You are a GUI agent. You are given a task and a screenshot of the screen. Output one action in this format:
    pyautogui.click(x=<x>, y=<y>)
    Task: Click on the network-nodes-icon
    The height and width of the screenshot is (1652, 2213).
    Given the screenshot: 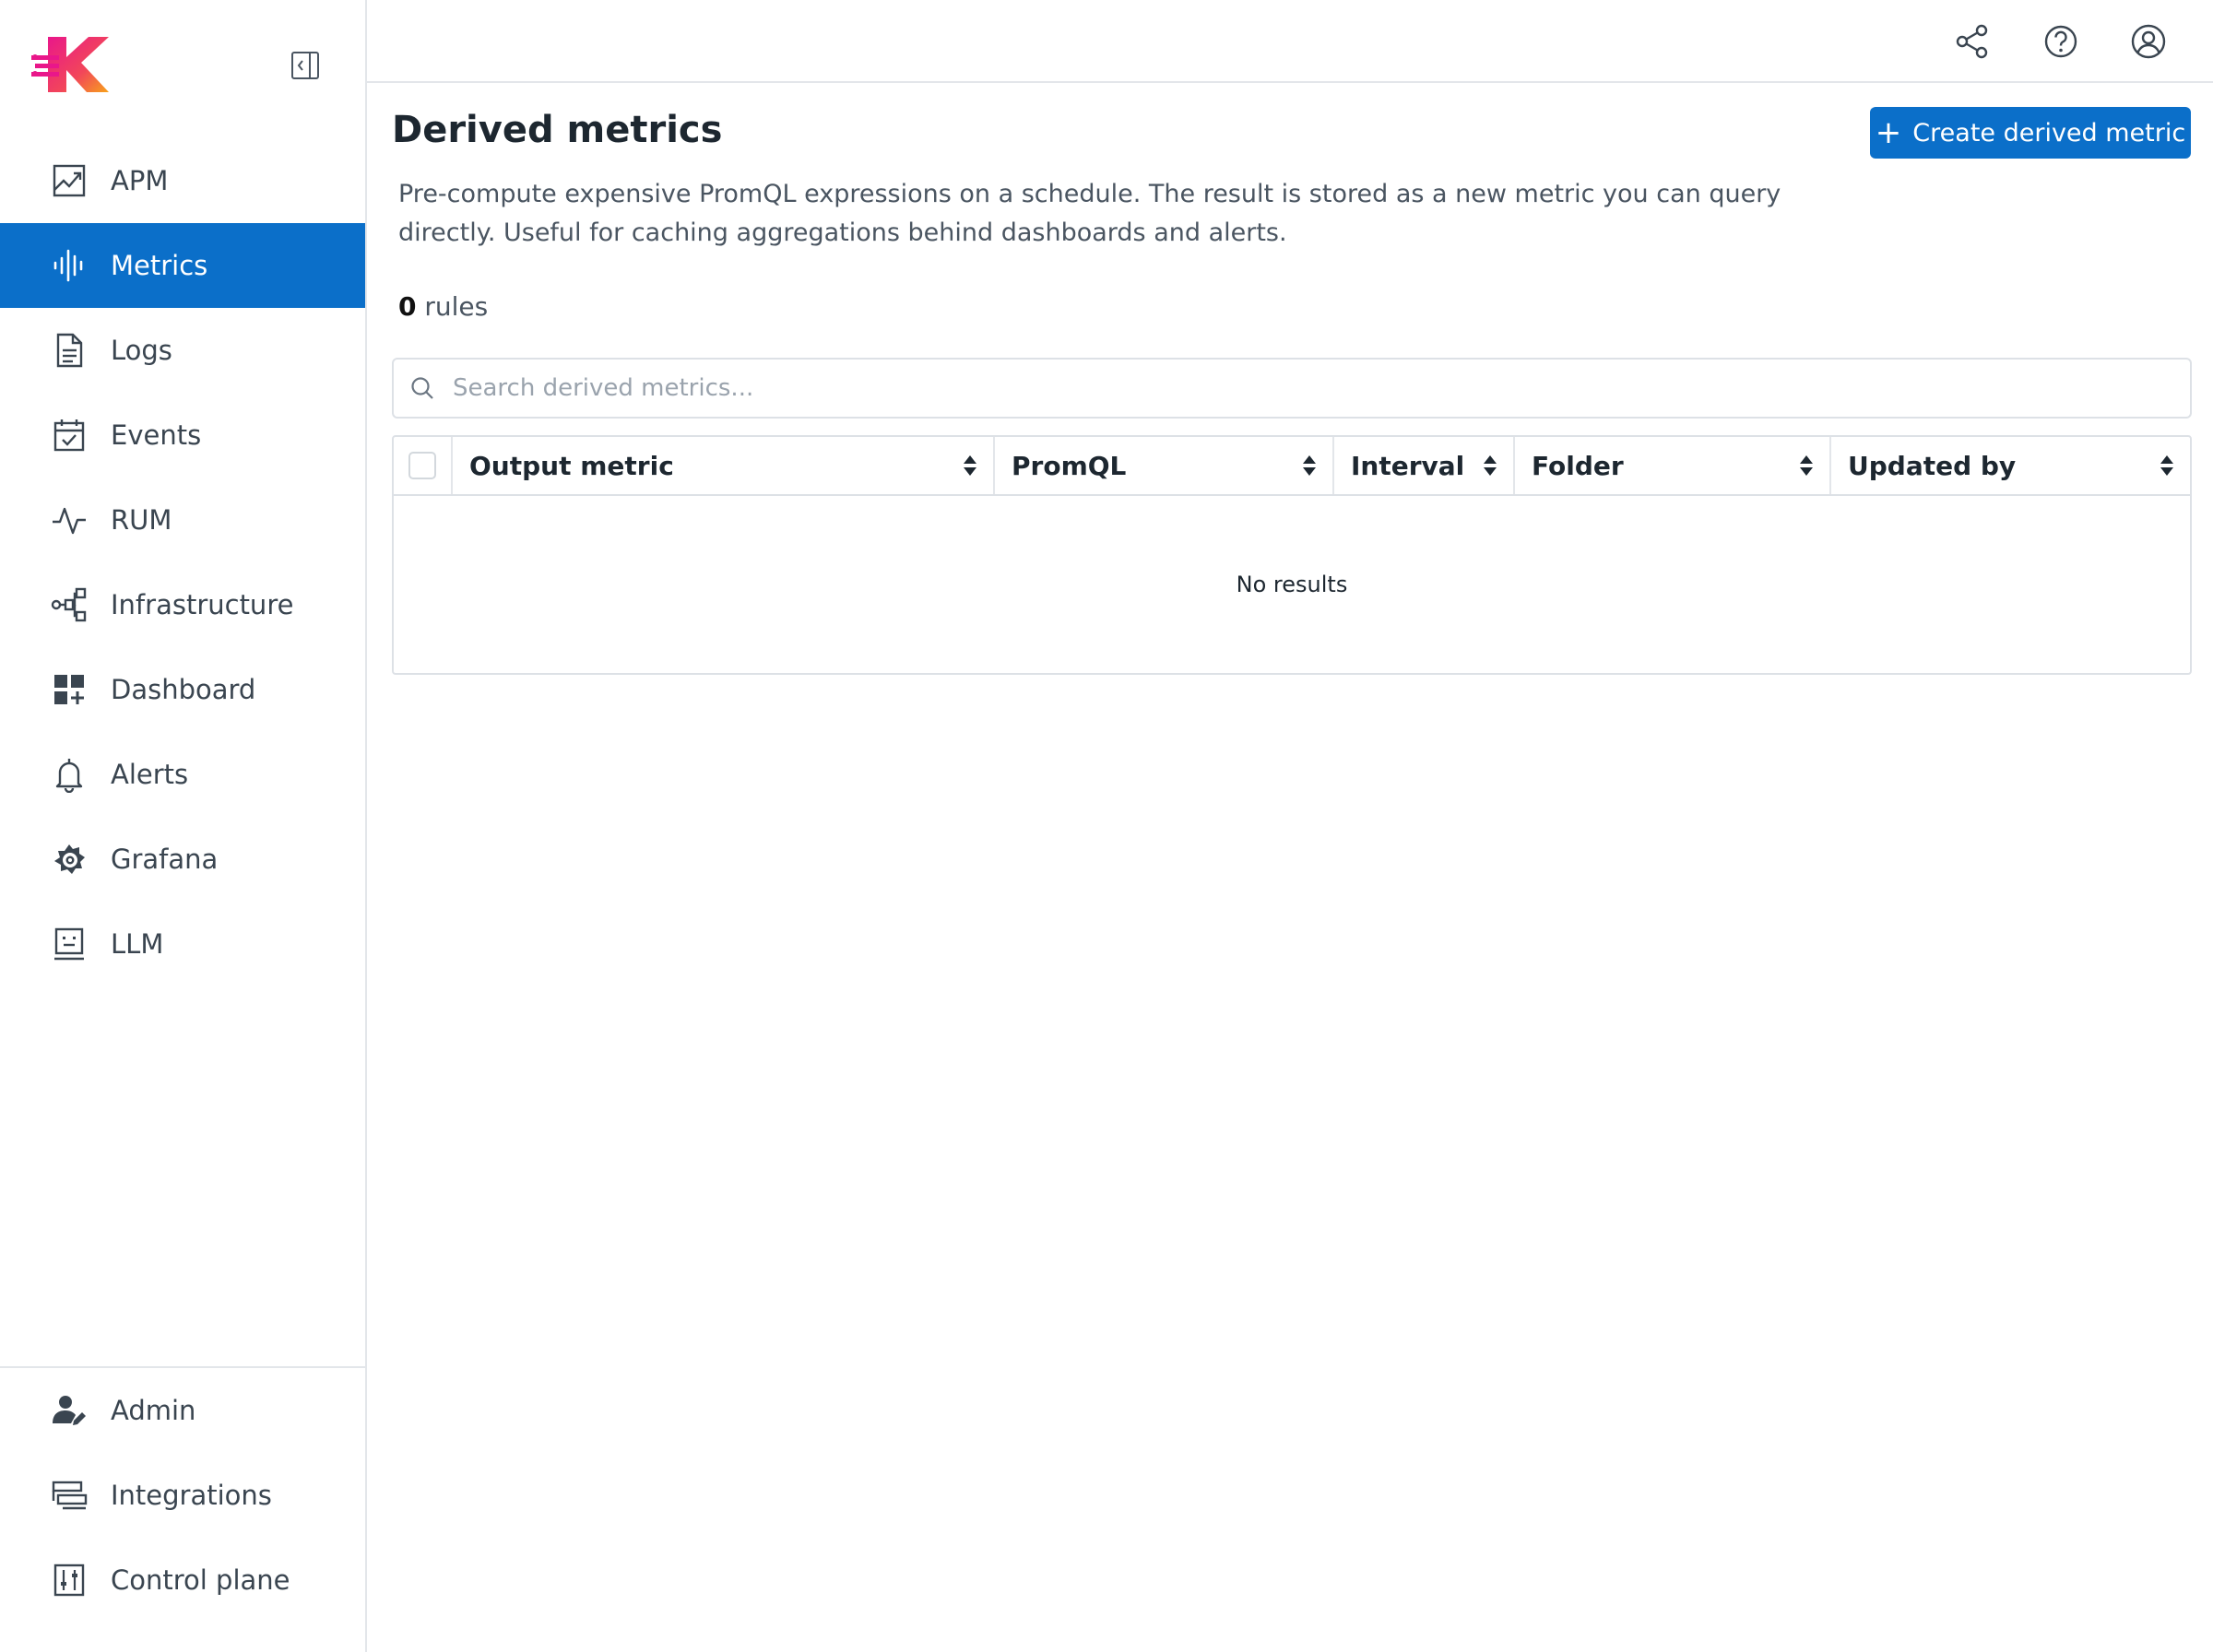 What is the action you would take?
    pyautogui.click(x=69, y=604)
    